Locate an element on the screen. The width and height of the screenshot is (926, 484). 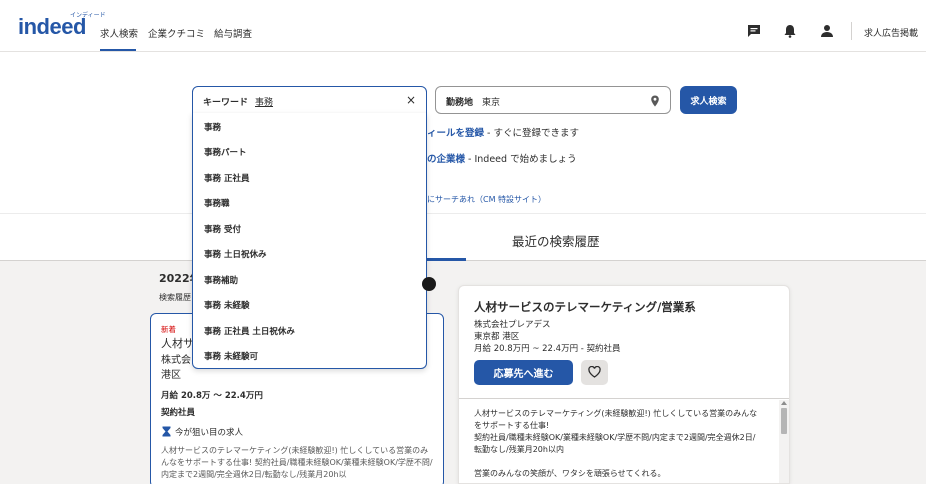
detail-location: 東京都 港区 is located at coordinates (497, 337).